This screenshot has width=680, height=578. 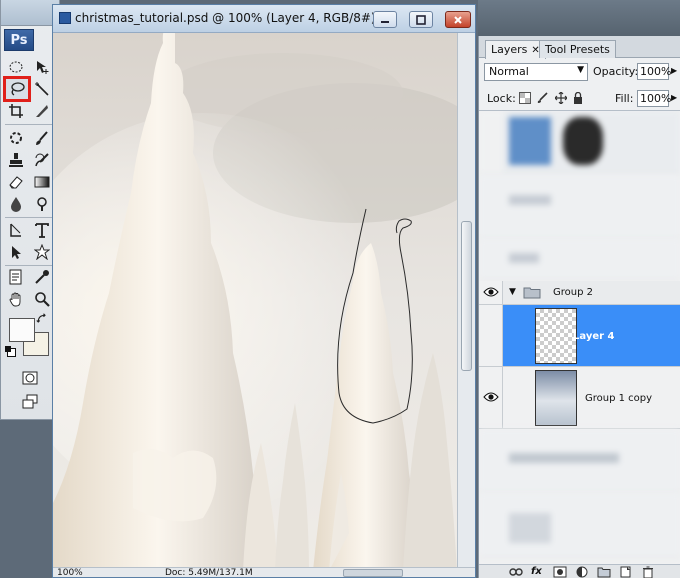 I want to click on ellipse-marquee-icon, so click(x=16, y=67).